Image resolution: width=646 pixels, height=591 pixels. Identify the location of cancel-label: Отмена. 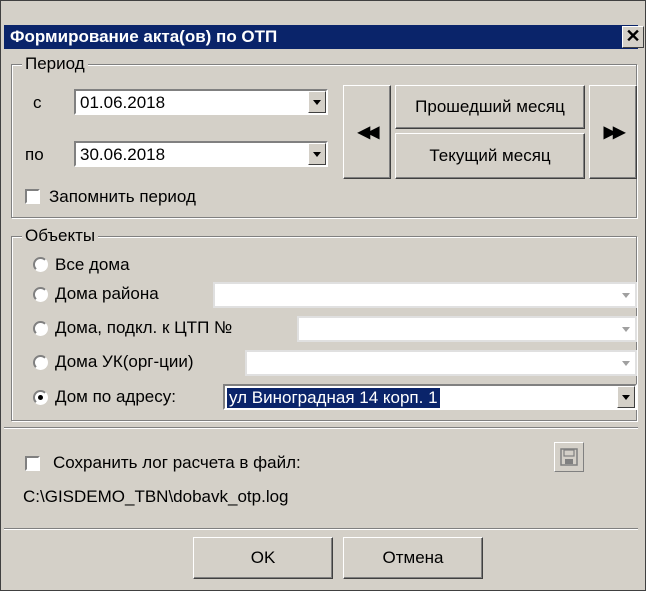
(413, 557).